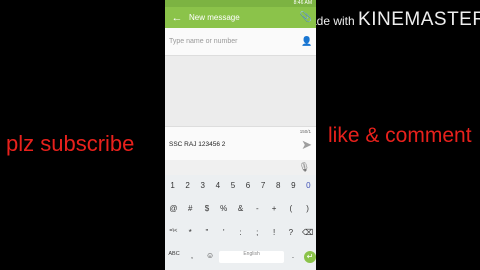 This screenshot has width=480, height=270. What do you see at coordinates (173, 232) in the screenshot?
I see `key: =\<` at bounding box center [173, 232].